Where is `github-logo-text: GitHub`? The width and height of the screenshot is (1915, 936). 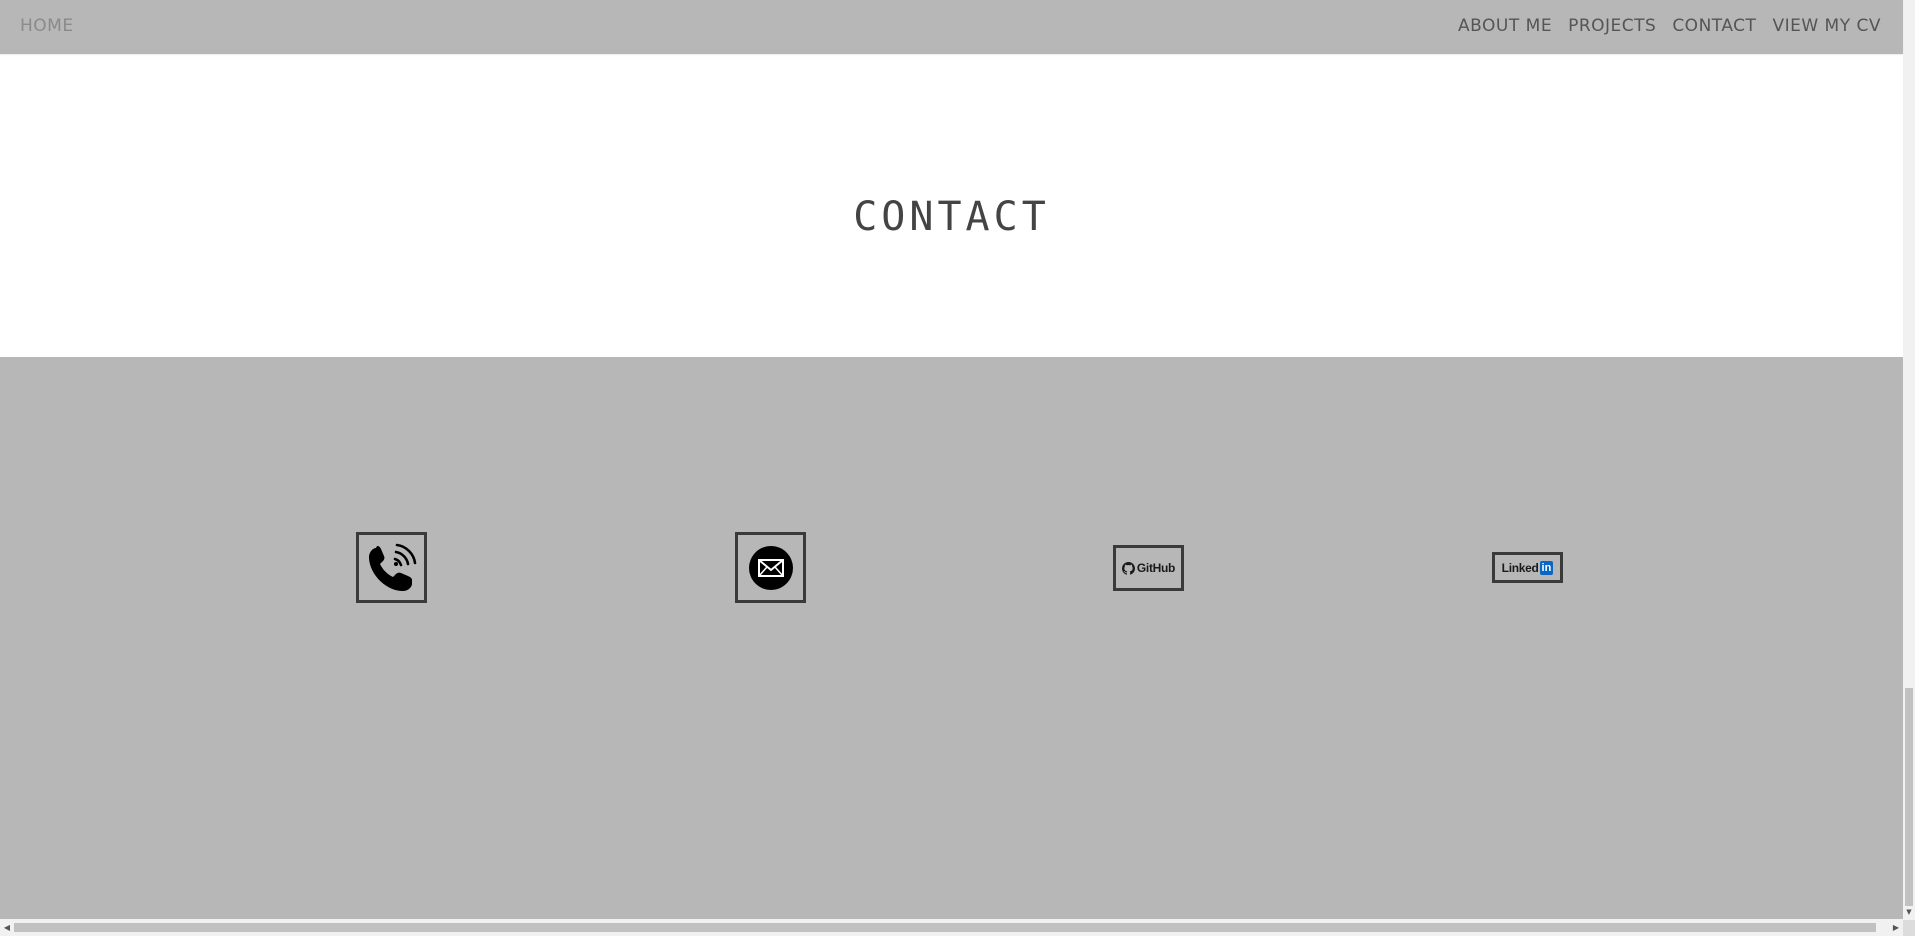
github-logo-text: GitHub is located at coordinates (1156, 568).